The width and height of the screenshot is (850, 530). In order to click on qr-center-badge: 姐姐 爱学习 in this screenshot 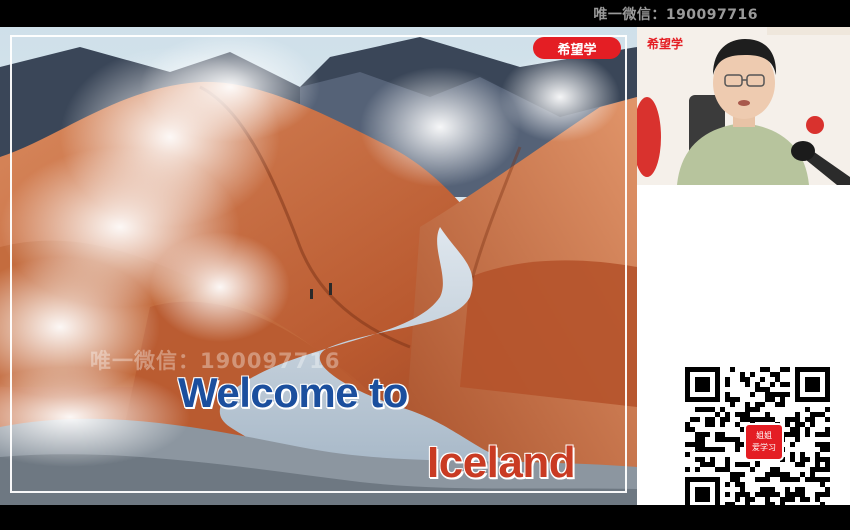, I will do `click(764, 442)`.